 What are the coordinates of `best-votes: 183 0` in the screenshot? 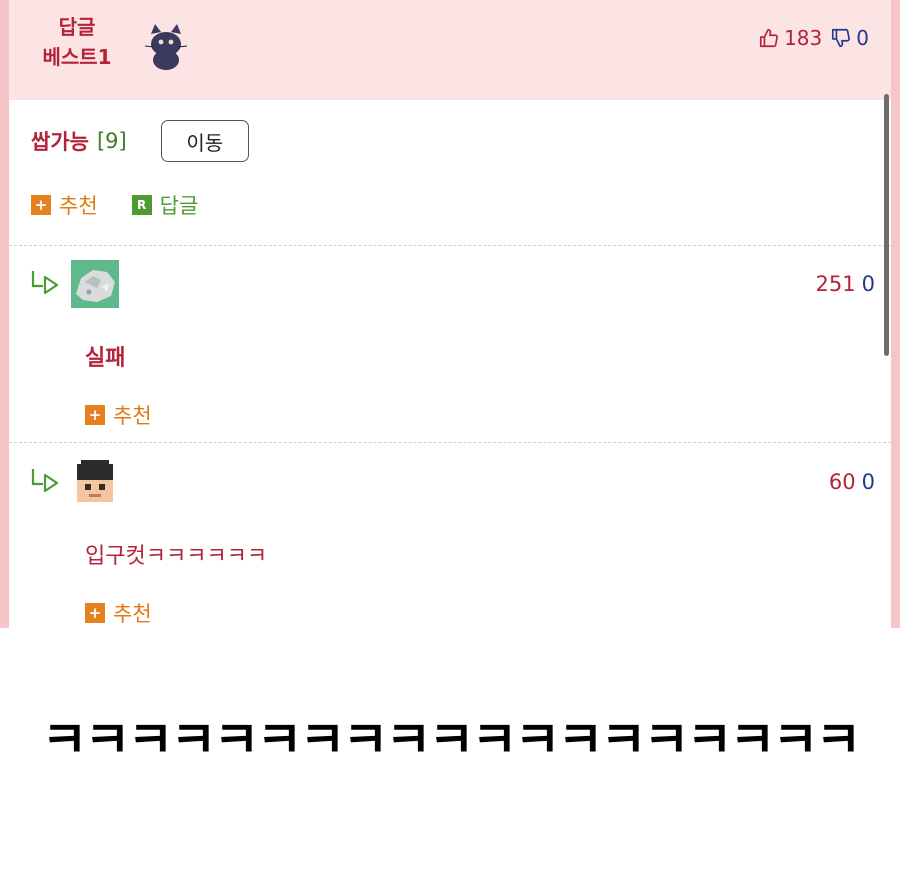 It's located at (813, 38).